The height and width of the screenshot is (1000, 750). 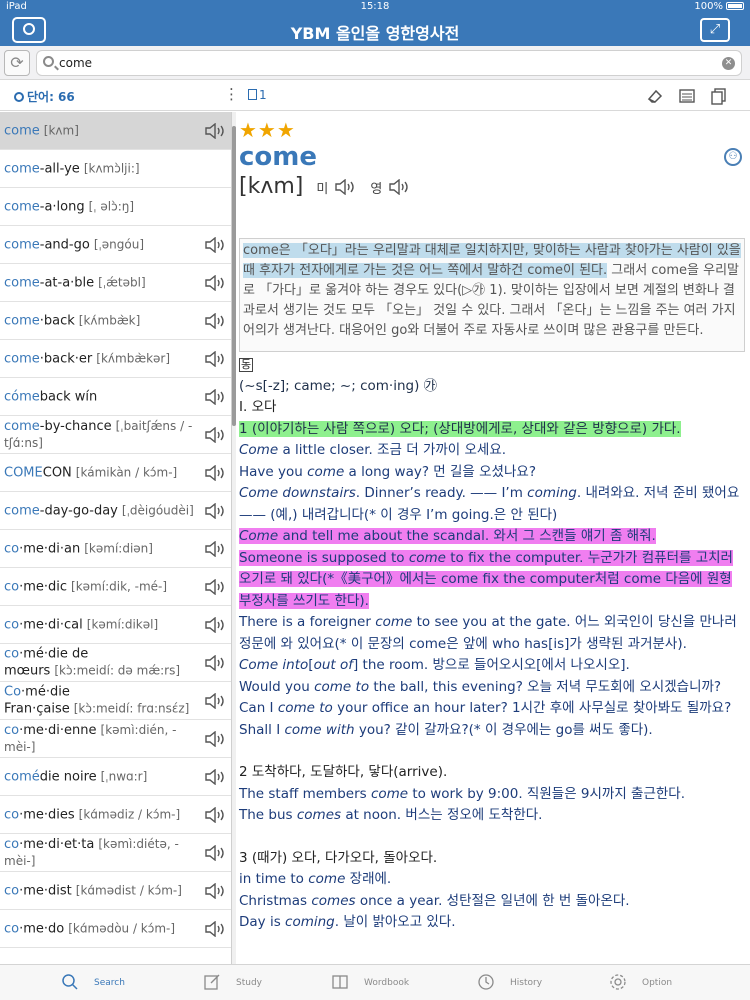 I want to click on tab-search: Search, so click(x=105, y=982).